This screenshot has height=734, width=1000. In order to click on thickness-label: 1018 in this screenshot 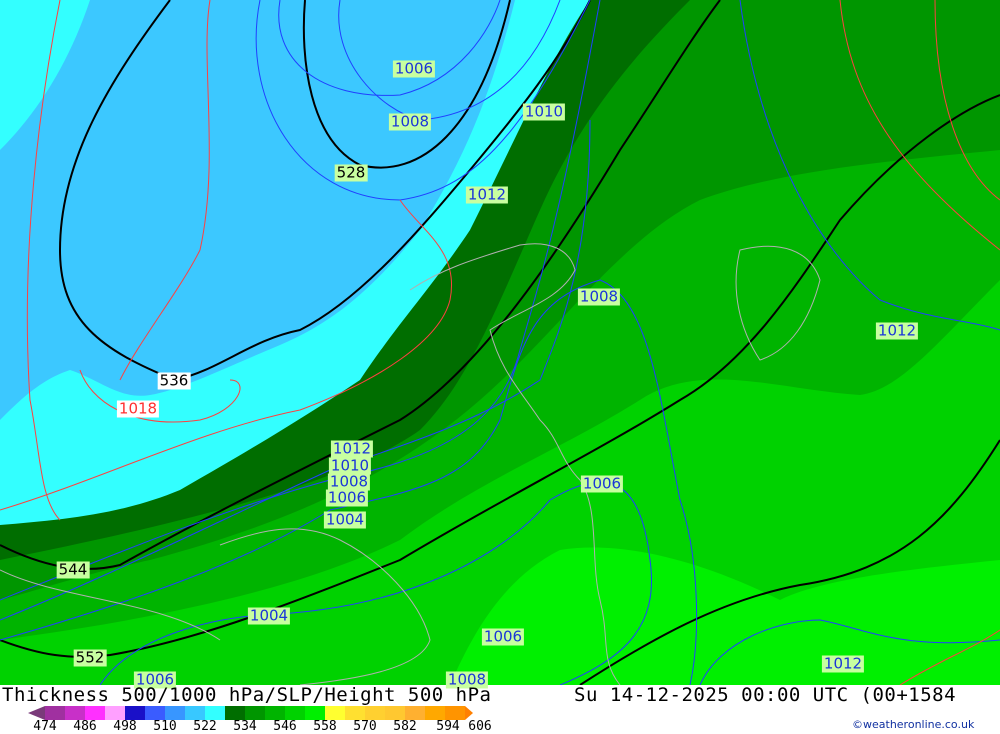, I will do `click(138, 408)`.